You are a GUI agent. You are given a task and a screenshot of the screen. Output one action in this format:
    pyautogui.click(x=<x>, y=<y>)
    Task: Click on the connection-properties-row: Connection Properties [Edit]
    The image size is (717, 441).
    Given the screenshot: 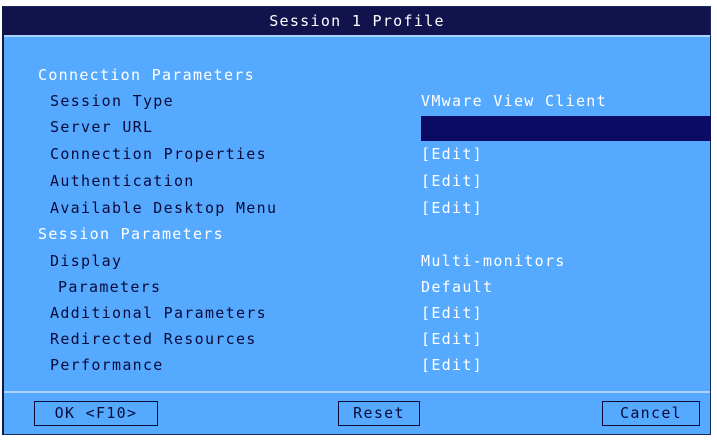 What is the action you would take?
    pyautogui.click(x=357, y=154)
    